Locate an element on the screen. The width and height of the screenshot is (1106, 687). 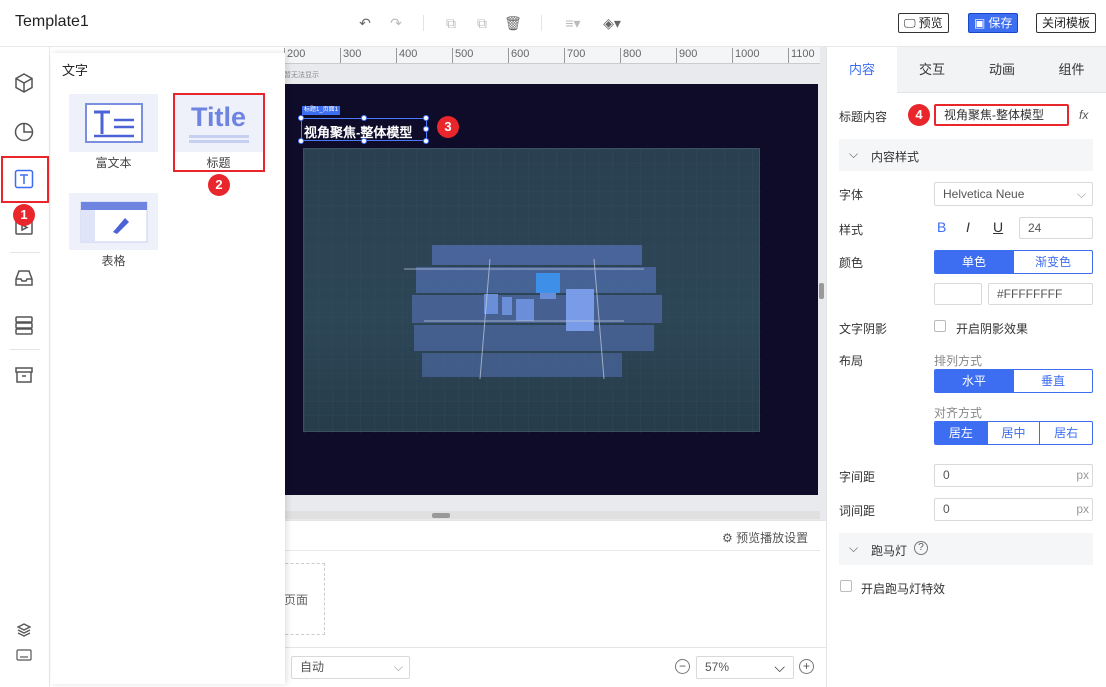
ruler-tick: 1100 is located at coordinates (801, 55).